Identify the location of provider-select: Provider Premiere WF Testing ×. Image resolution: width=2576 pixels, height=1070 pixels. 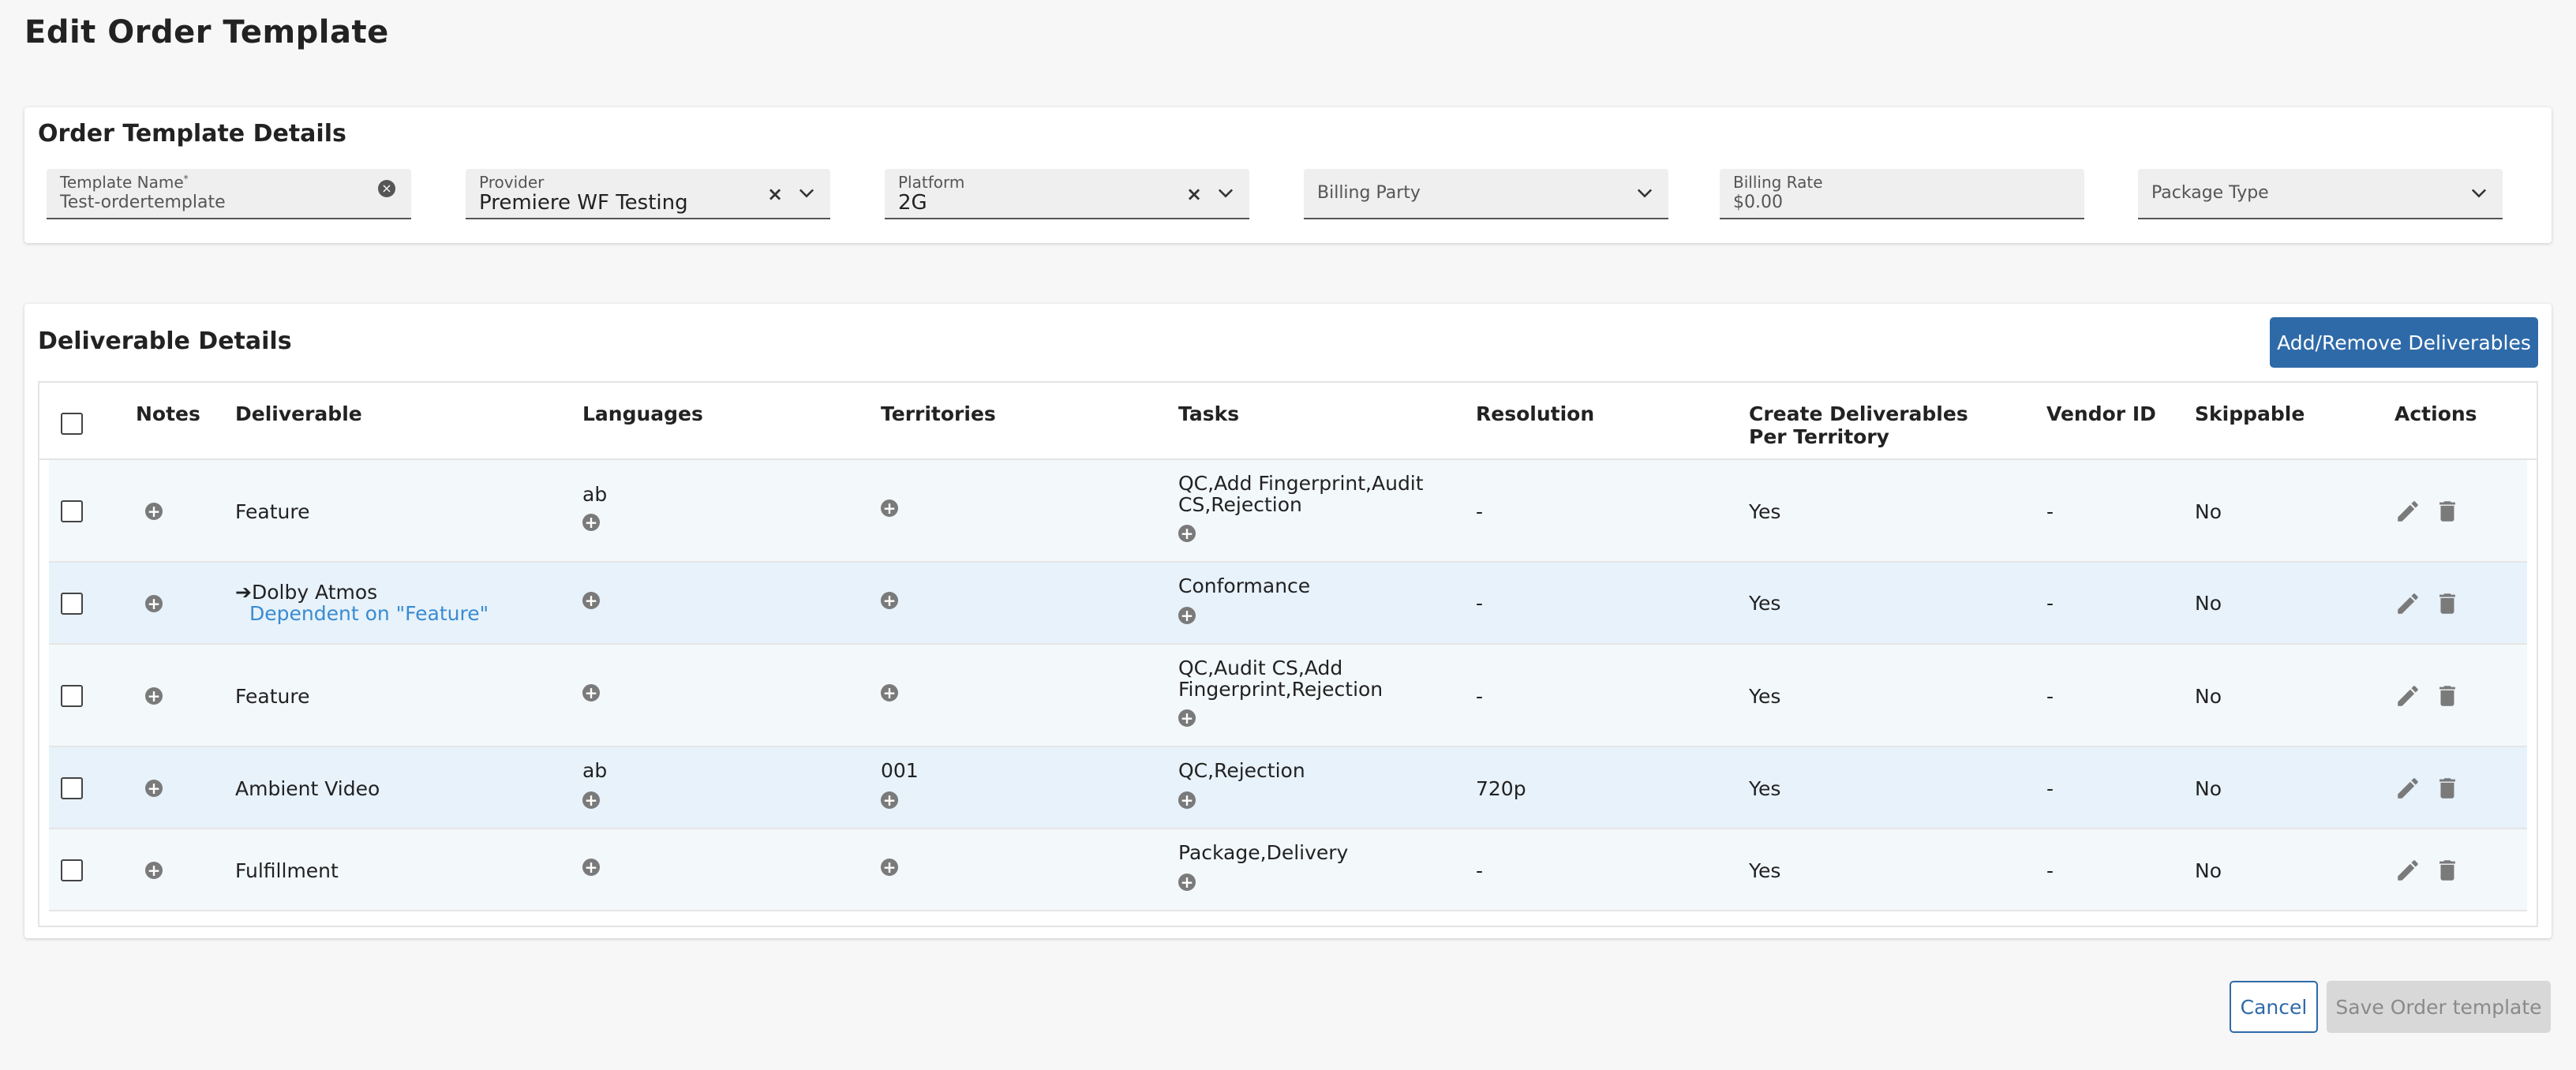
(648, 194).